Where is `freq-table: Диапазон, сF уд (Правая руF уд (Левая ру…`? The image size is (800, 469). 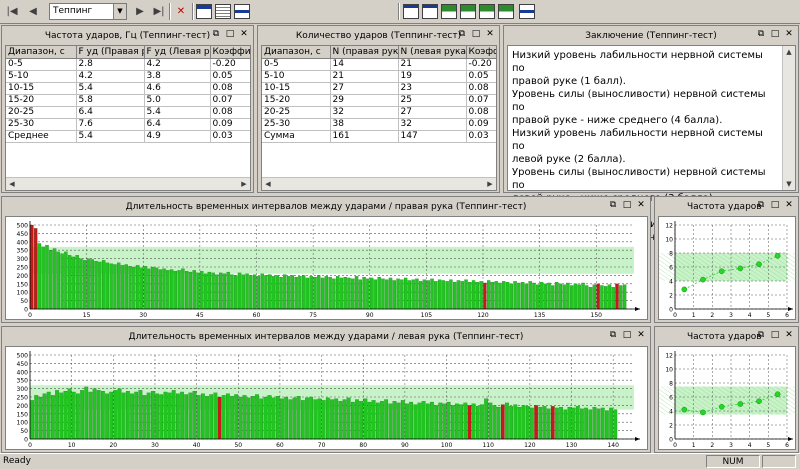
freq-table: Диапазон, сF уд (Правая руF уд (Левая ру… is located at coordinates (128, 94).